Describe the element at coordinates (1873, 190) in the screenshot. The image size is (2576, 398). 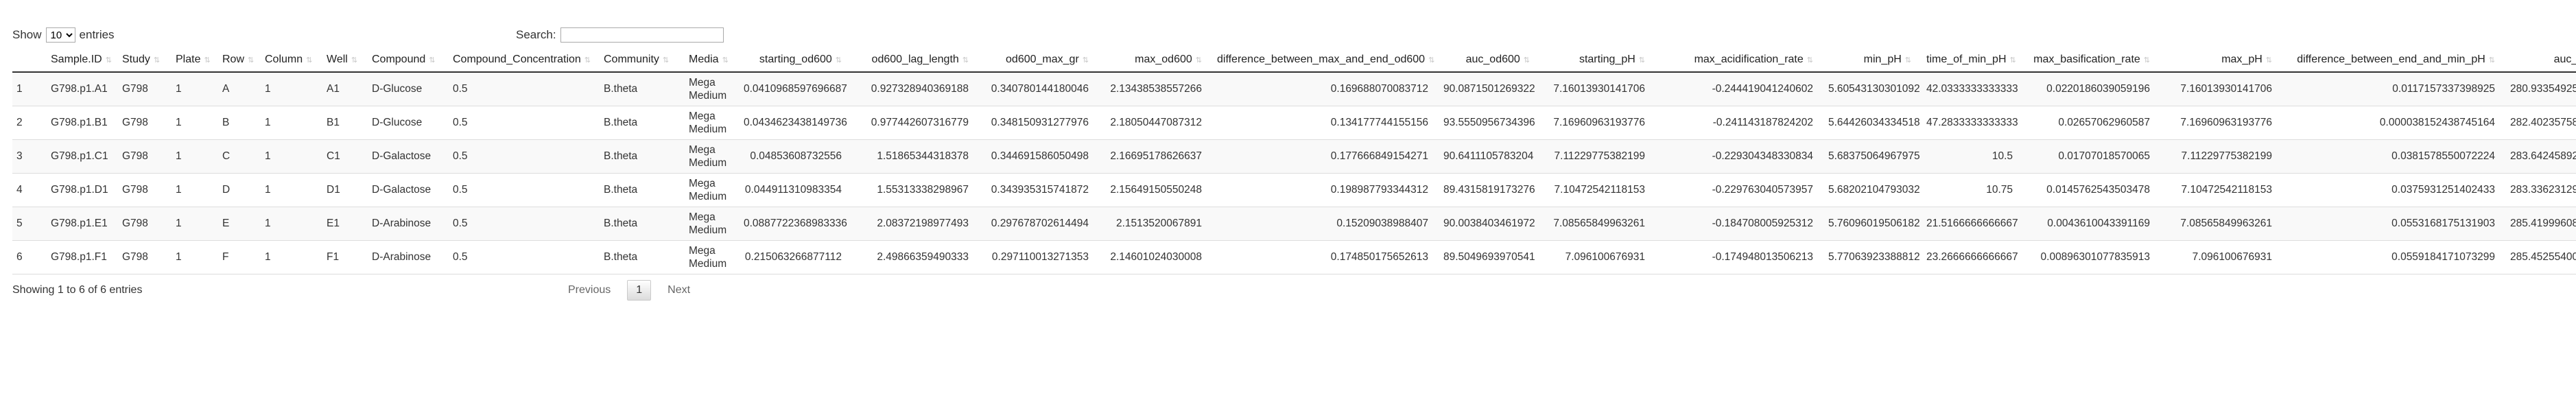
I see `table-cell: 5.68202104793032` at that location.